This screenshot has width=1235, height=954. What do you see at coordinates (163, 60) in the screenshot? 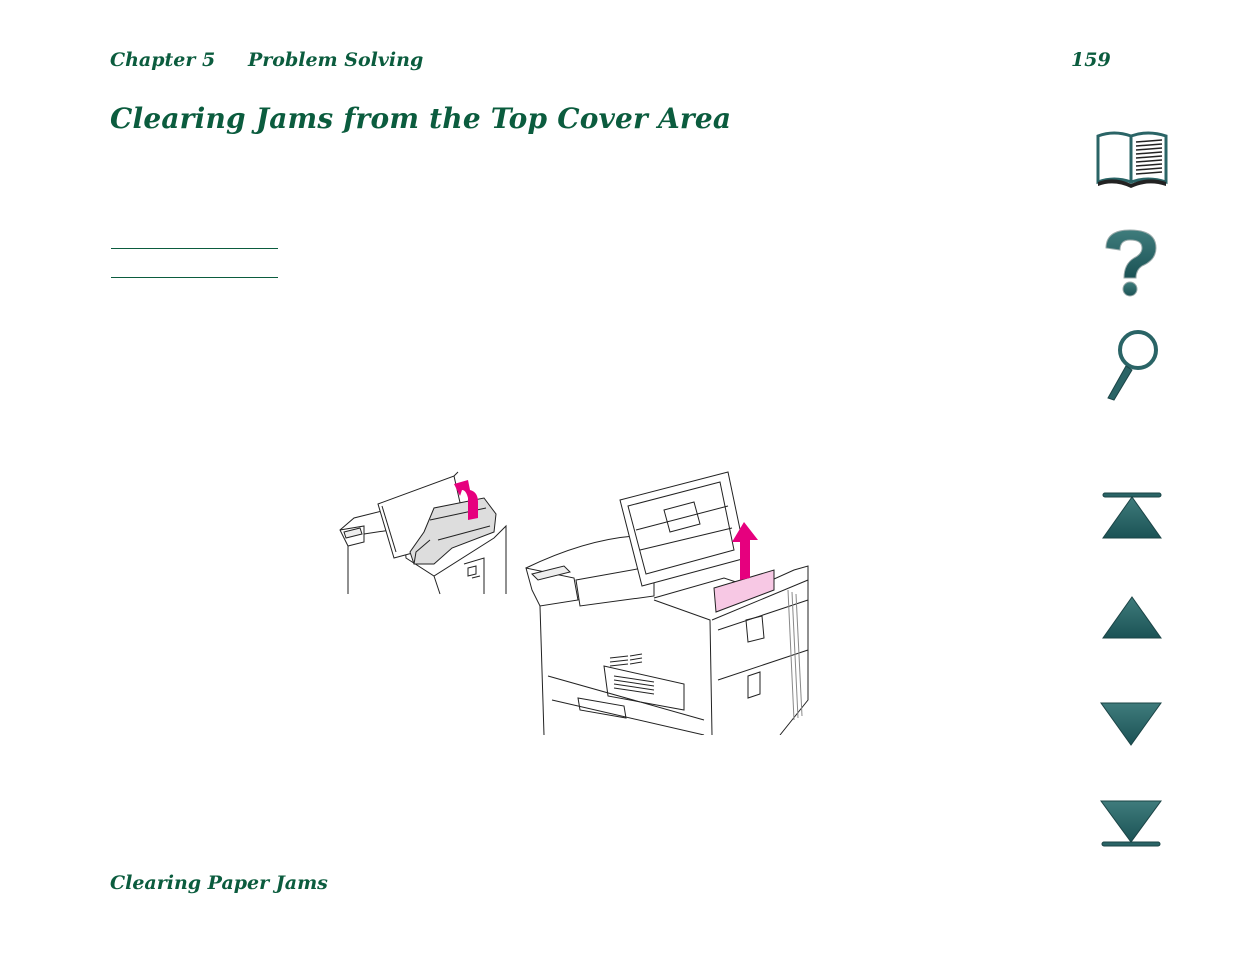
I see `chapter-label: Chapter 5` at bounding box center [163, 60].